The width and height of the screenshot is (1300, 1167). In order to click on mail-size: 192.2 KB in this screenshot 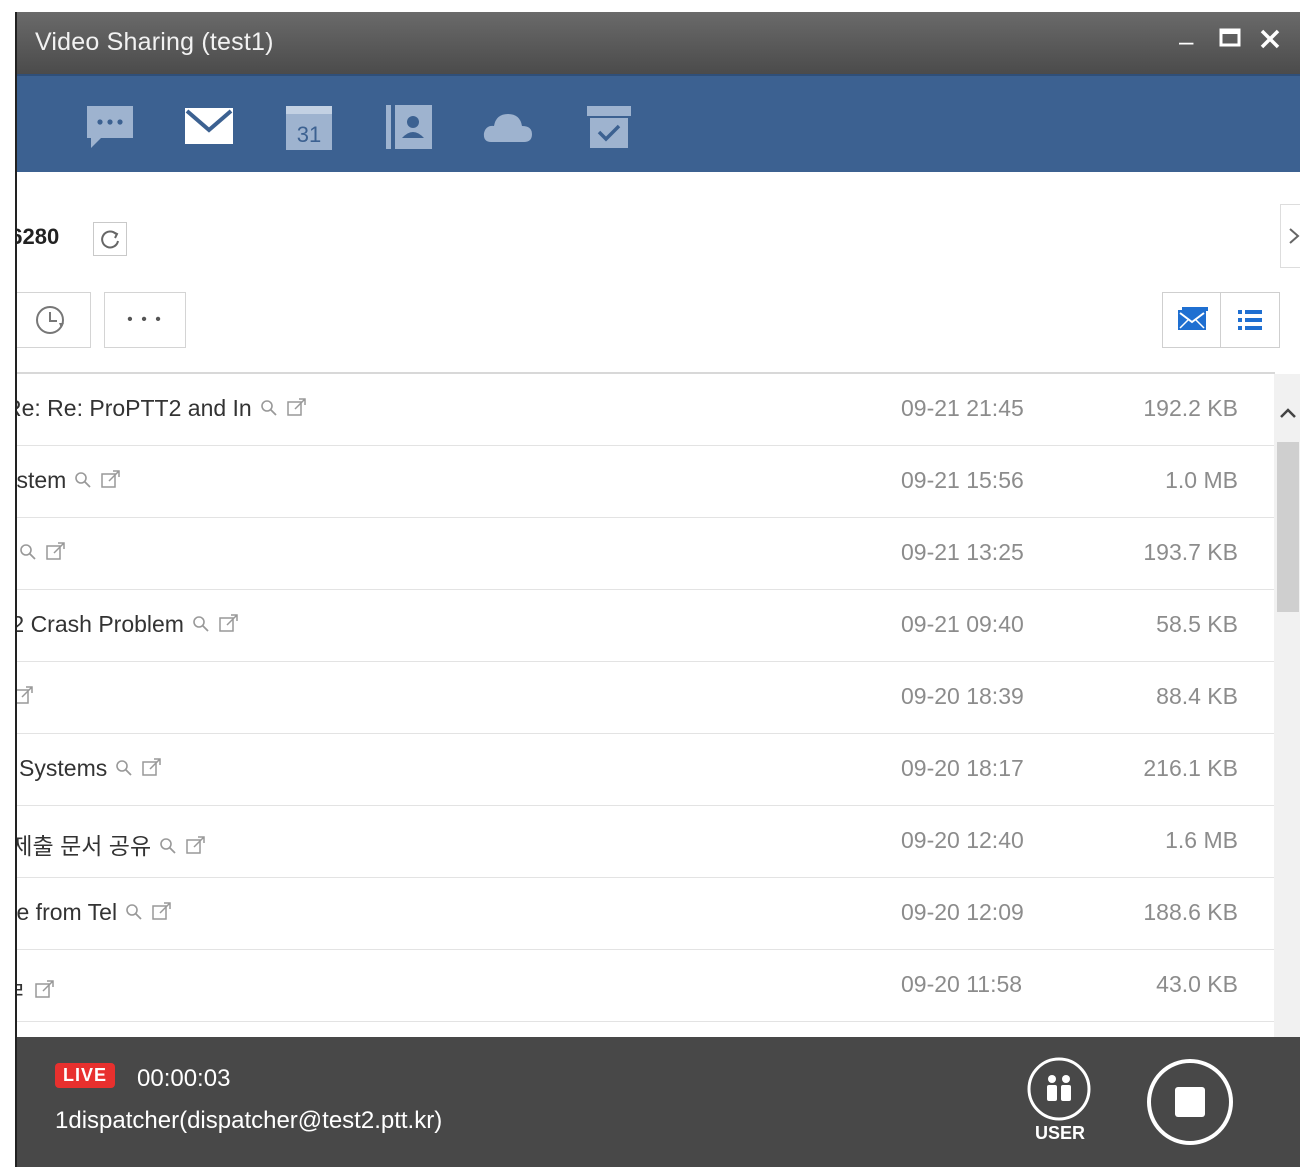, I will do `click(1190, 408)`.